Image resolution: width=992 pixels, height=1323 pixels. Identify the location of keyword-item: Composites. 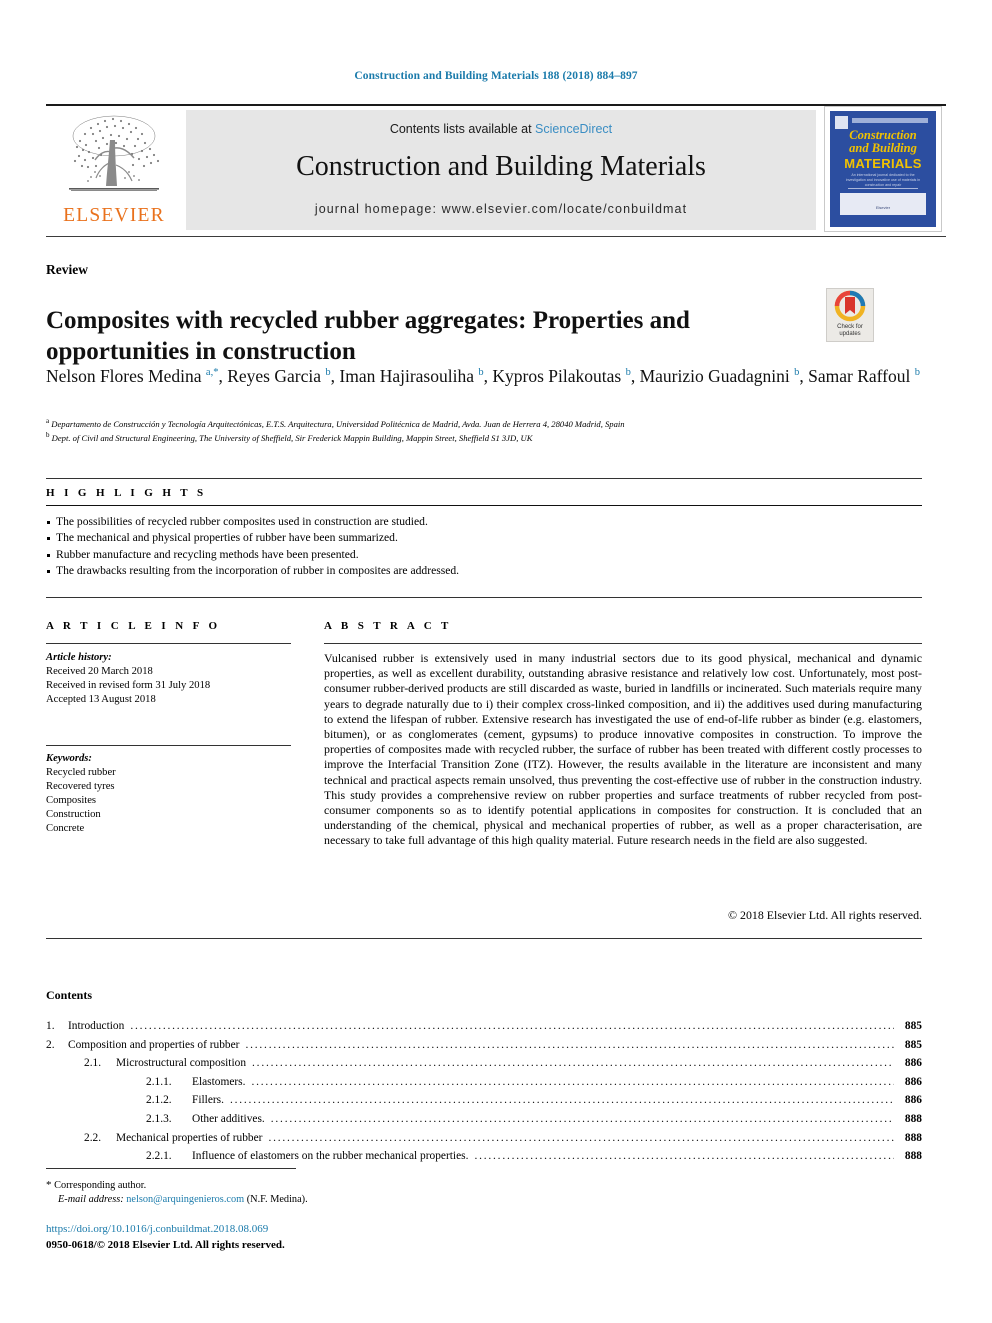
(71, 800).